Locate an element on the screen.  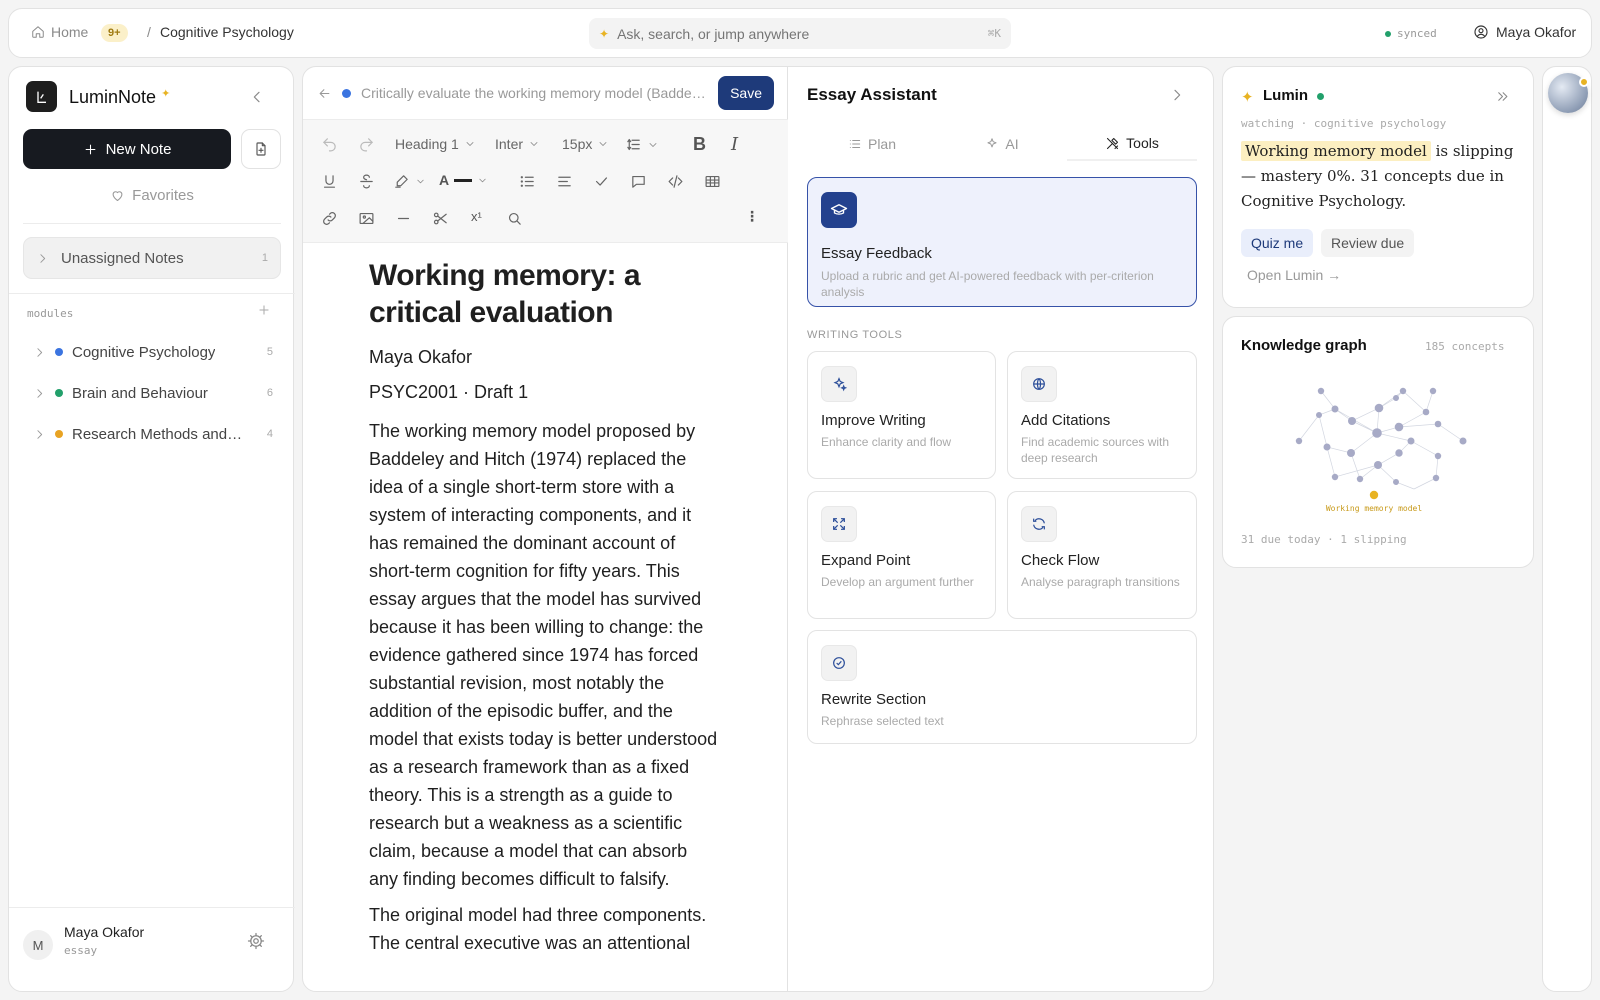
highlighter-select is located at coordinates (409, 181).